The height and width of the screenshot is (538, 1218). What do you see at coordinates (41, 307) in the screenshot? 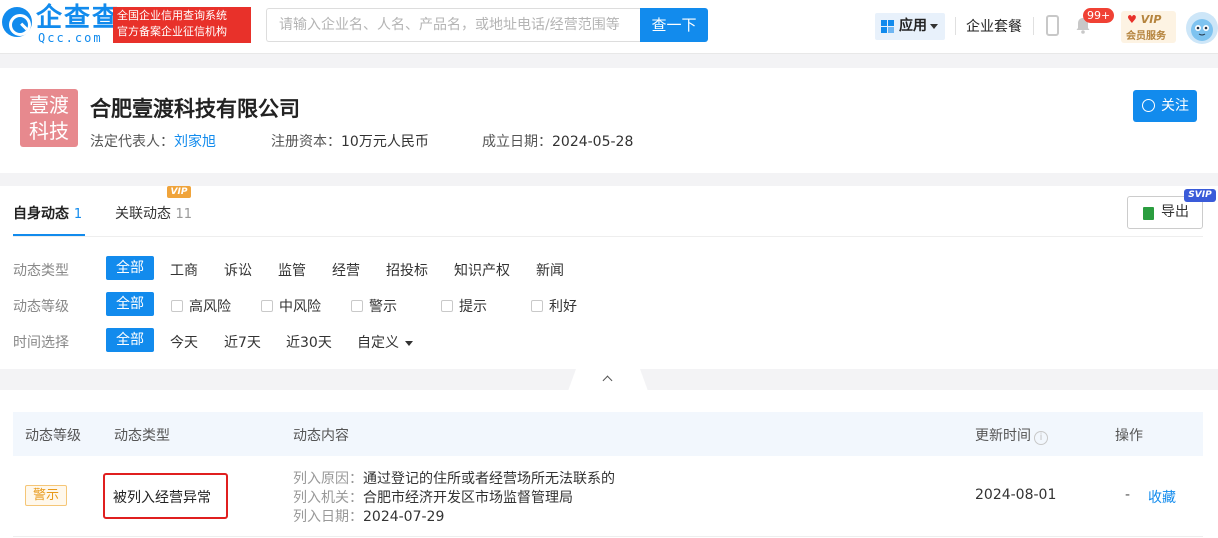
I see `filter-label-level: 动态等级` at bounding box center [41, 307].